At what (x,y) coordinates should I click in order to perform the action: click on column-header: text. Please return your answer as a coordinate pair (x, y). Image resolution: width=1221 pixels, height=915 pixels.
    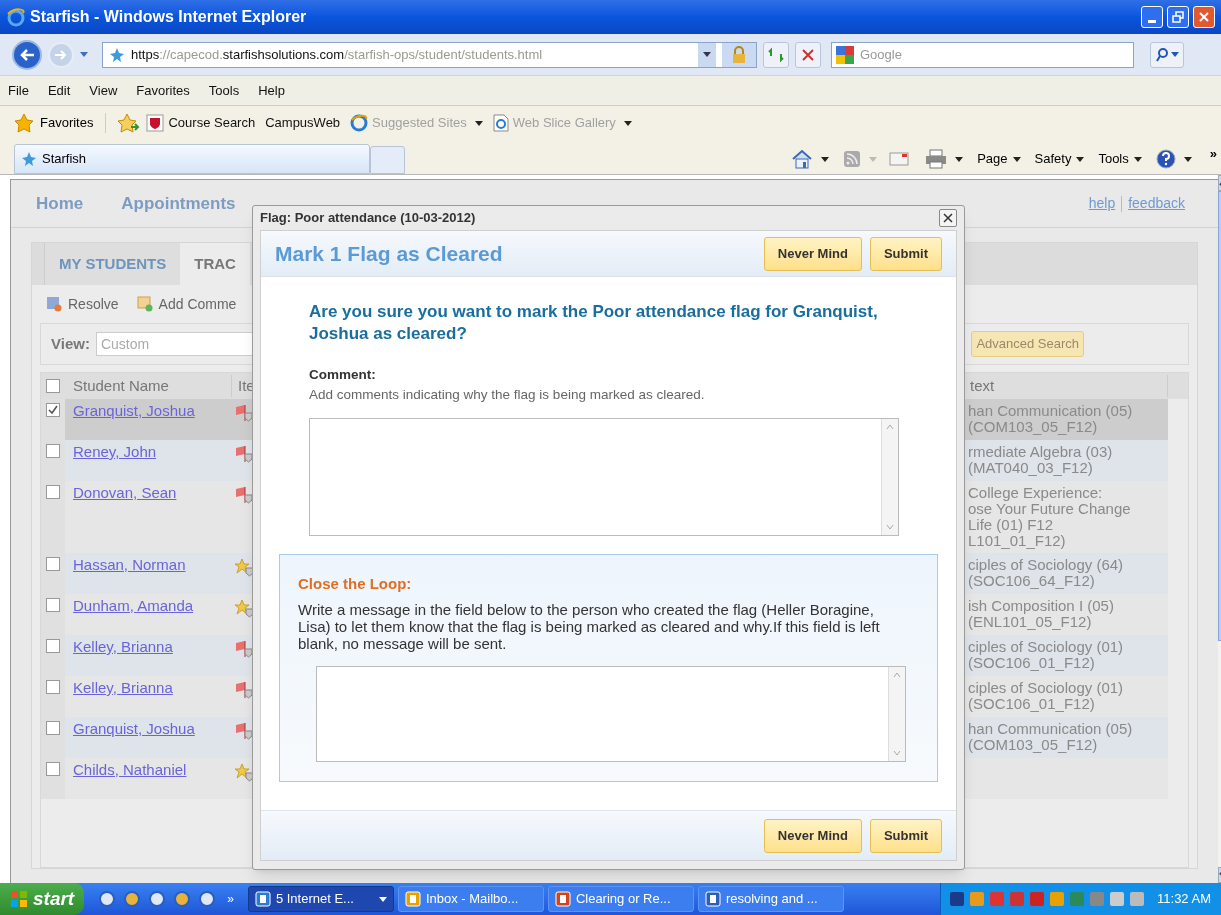
    Looking at the image, I should click on (1068, 386).